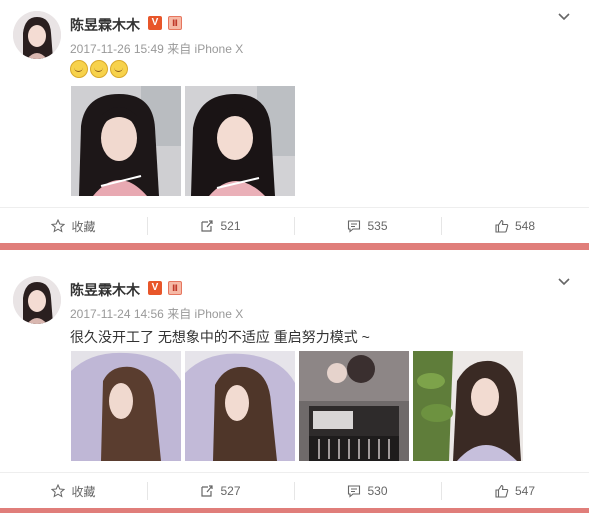 This screenshot has height=513, width=589. I want to click on comment-count: 530, so click(377, 491).